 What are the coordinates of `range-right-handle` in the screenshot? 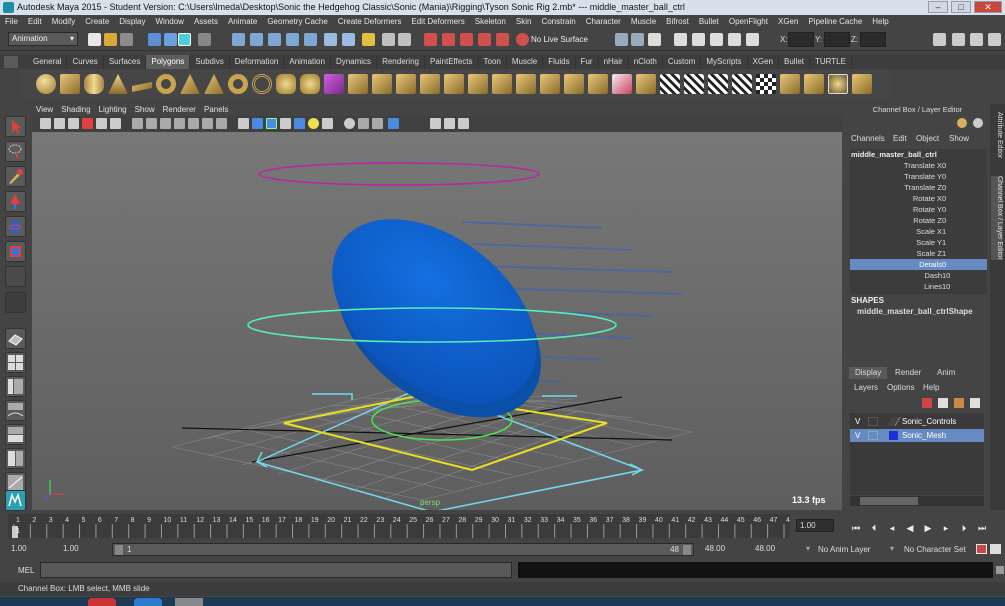 It's located at (687, 550).